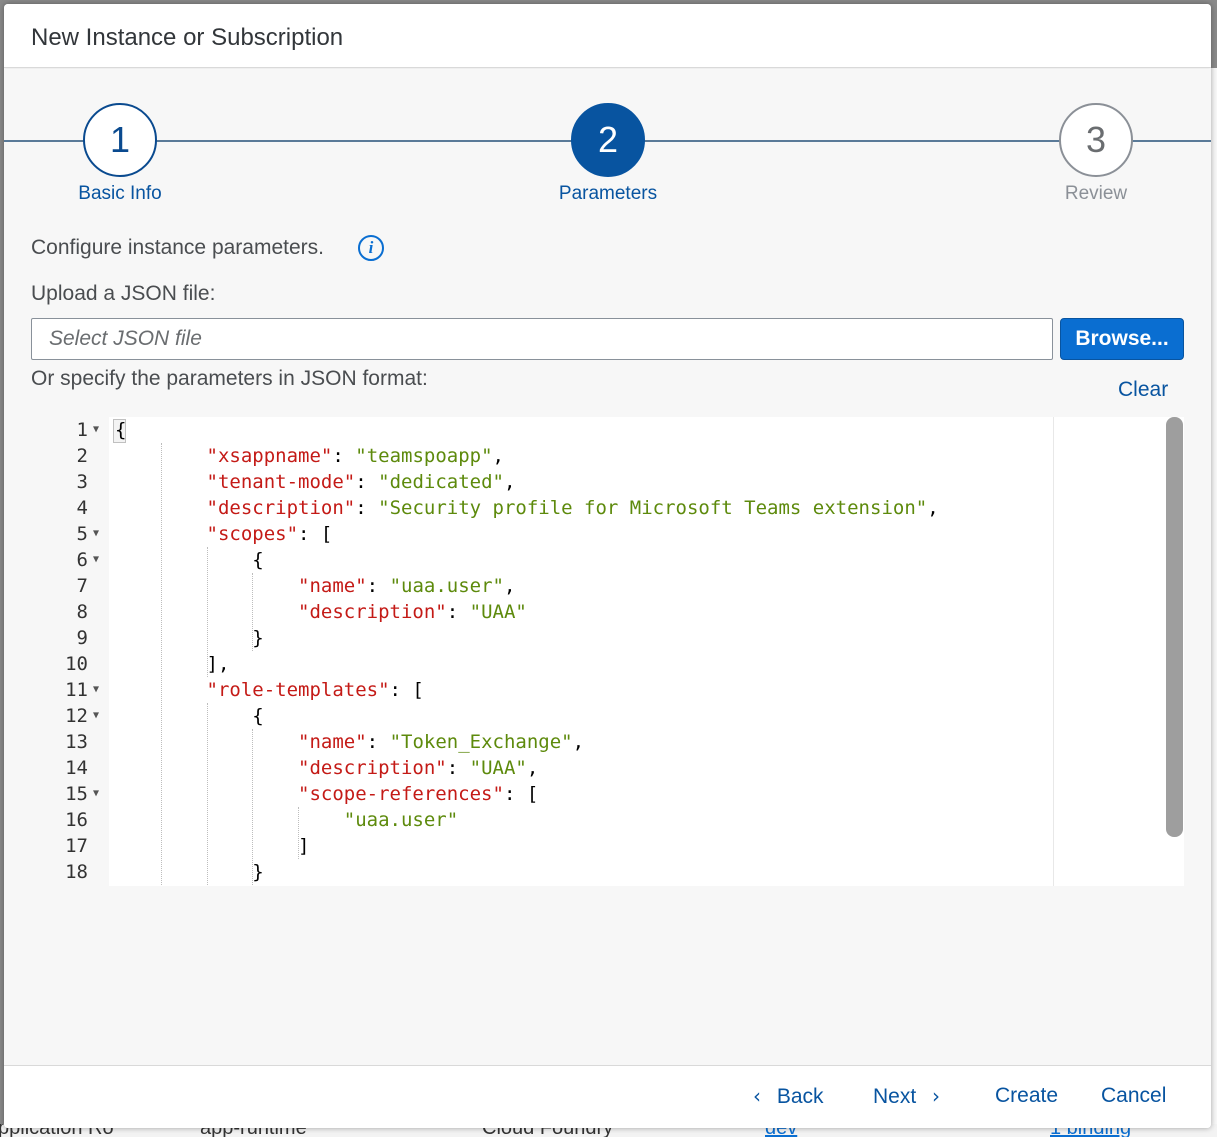 The height and width of the screenshot is (1137, 1217). What do you see at coordinates (187, 37) in the screenshot?
I see `dialog-title: New Instance or Subscription` at bounding box center [187, 37].